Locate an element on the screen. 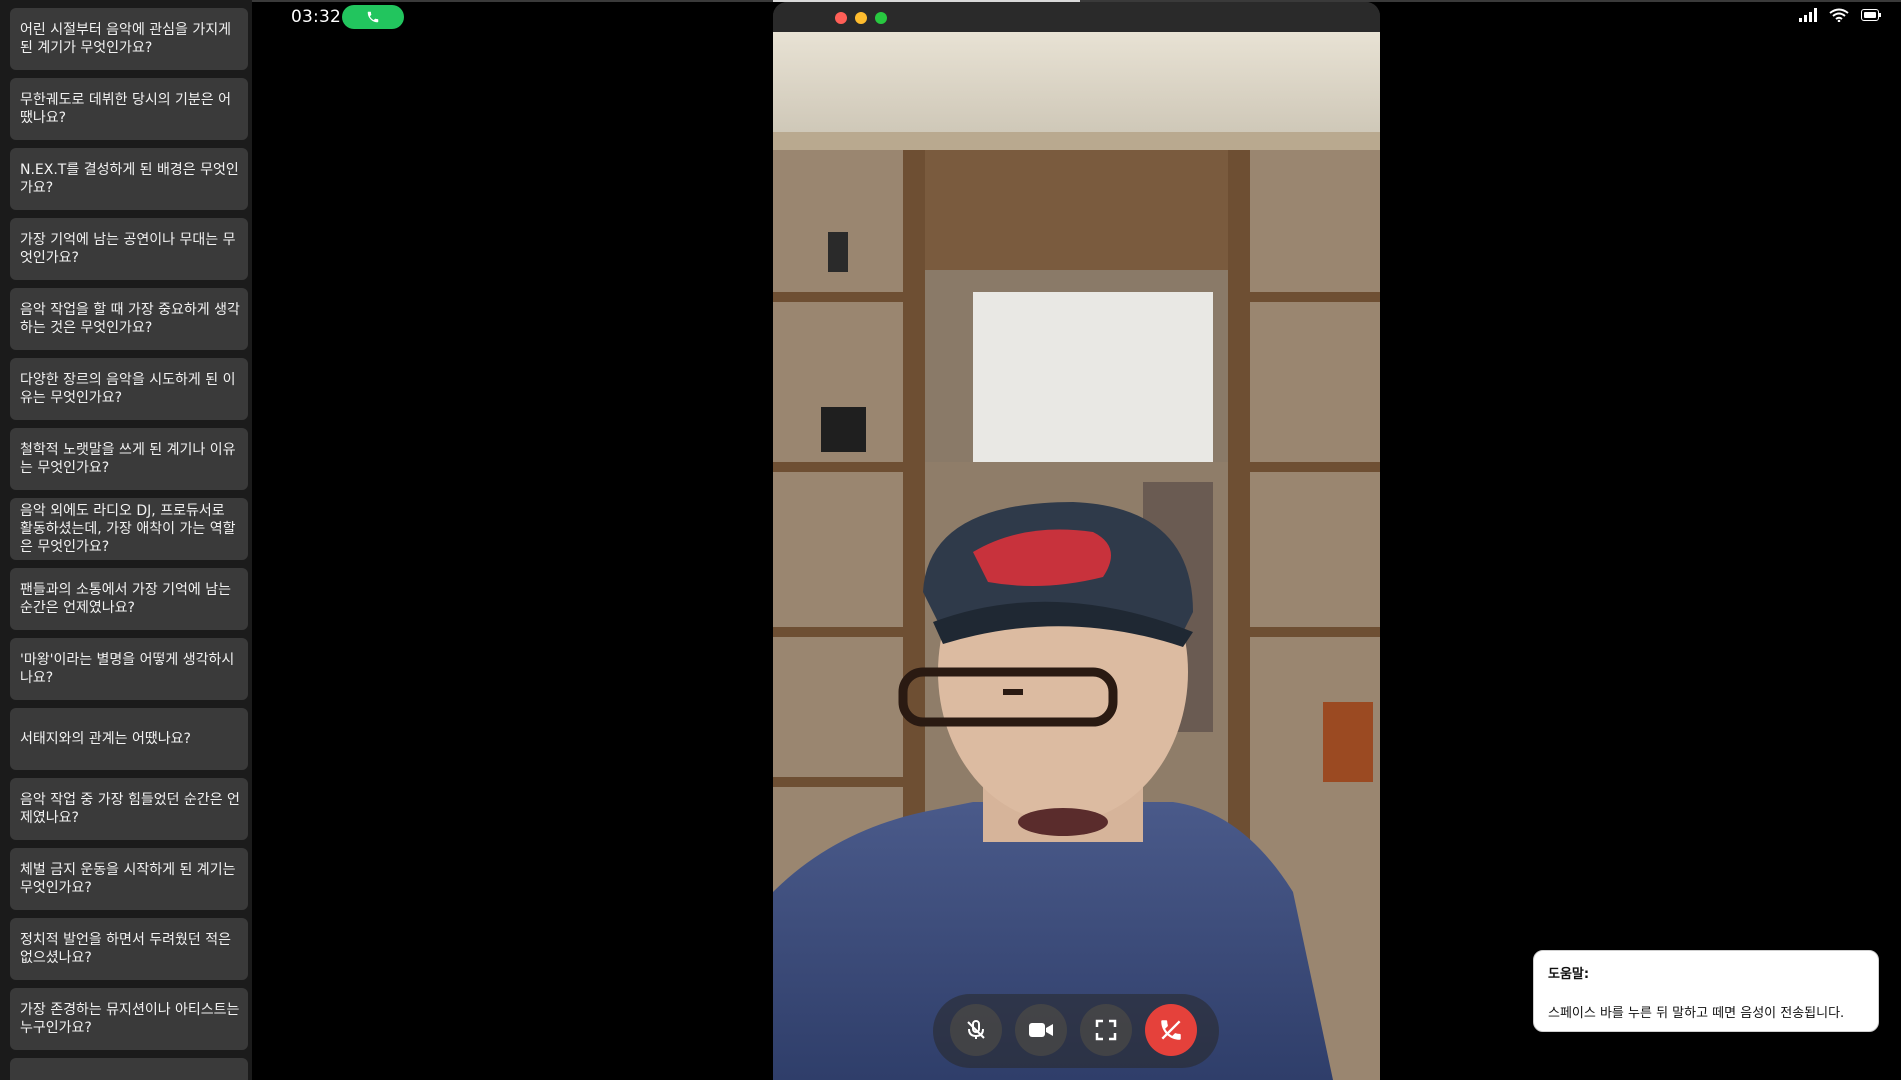 The height and width of the screenshot is (1080, 1901). help-title: 도움말: is located at coordinates (1569, 974).